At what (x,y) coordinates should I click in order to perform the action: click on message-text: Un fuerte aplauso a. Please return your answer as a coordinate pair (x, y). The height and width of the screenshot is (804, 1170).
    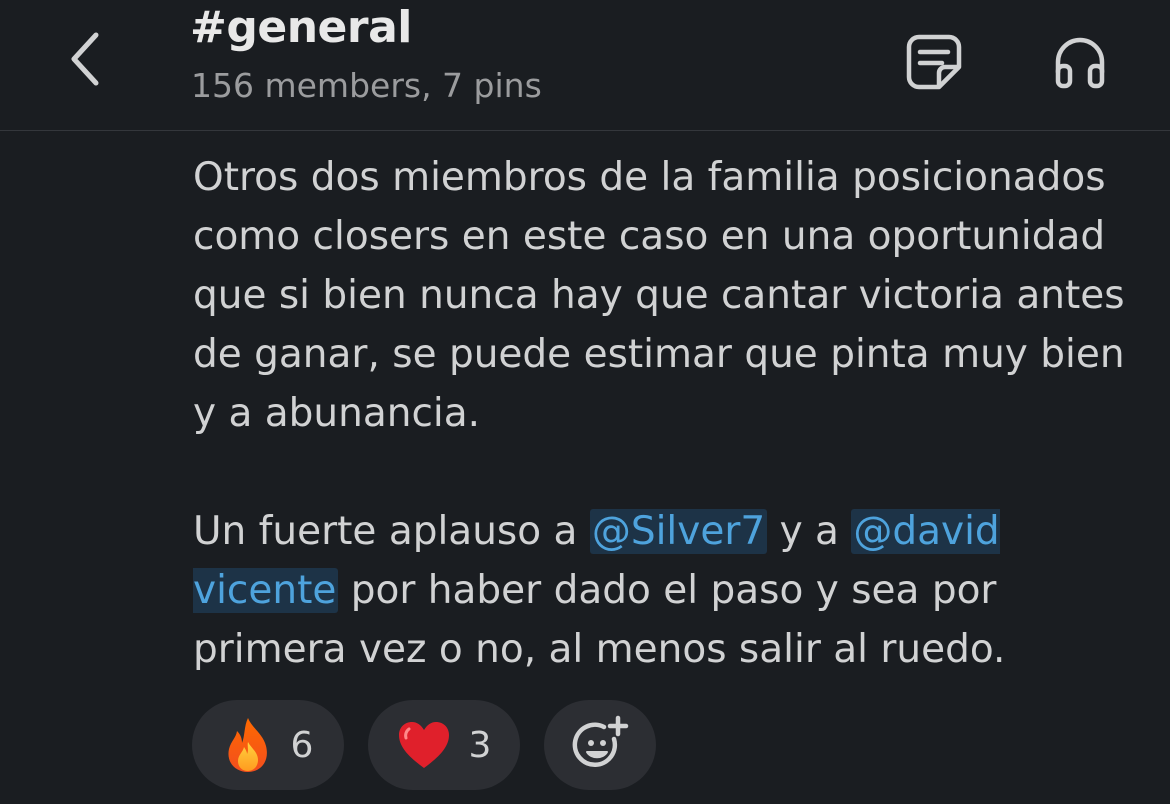
    Looking at the image, I should click on (391, 531).